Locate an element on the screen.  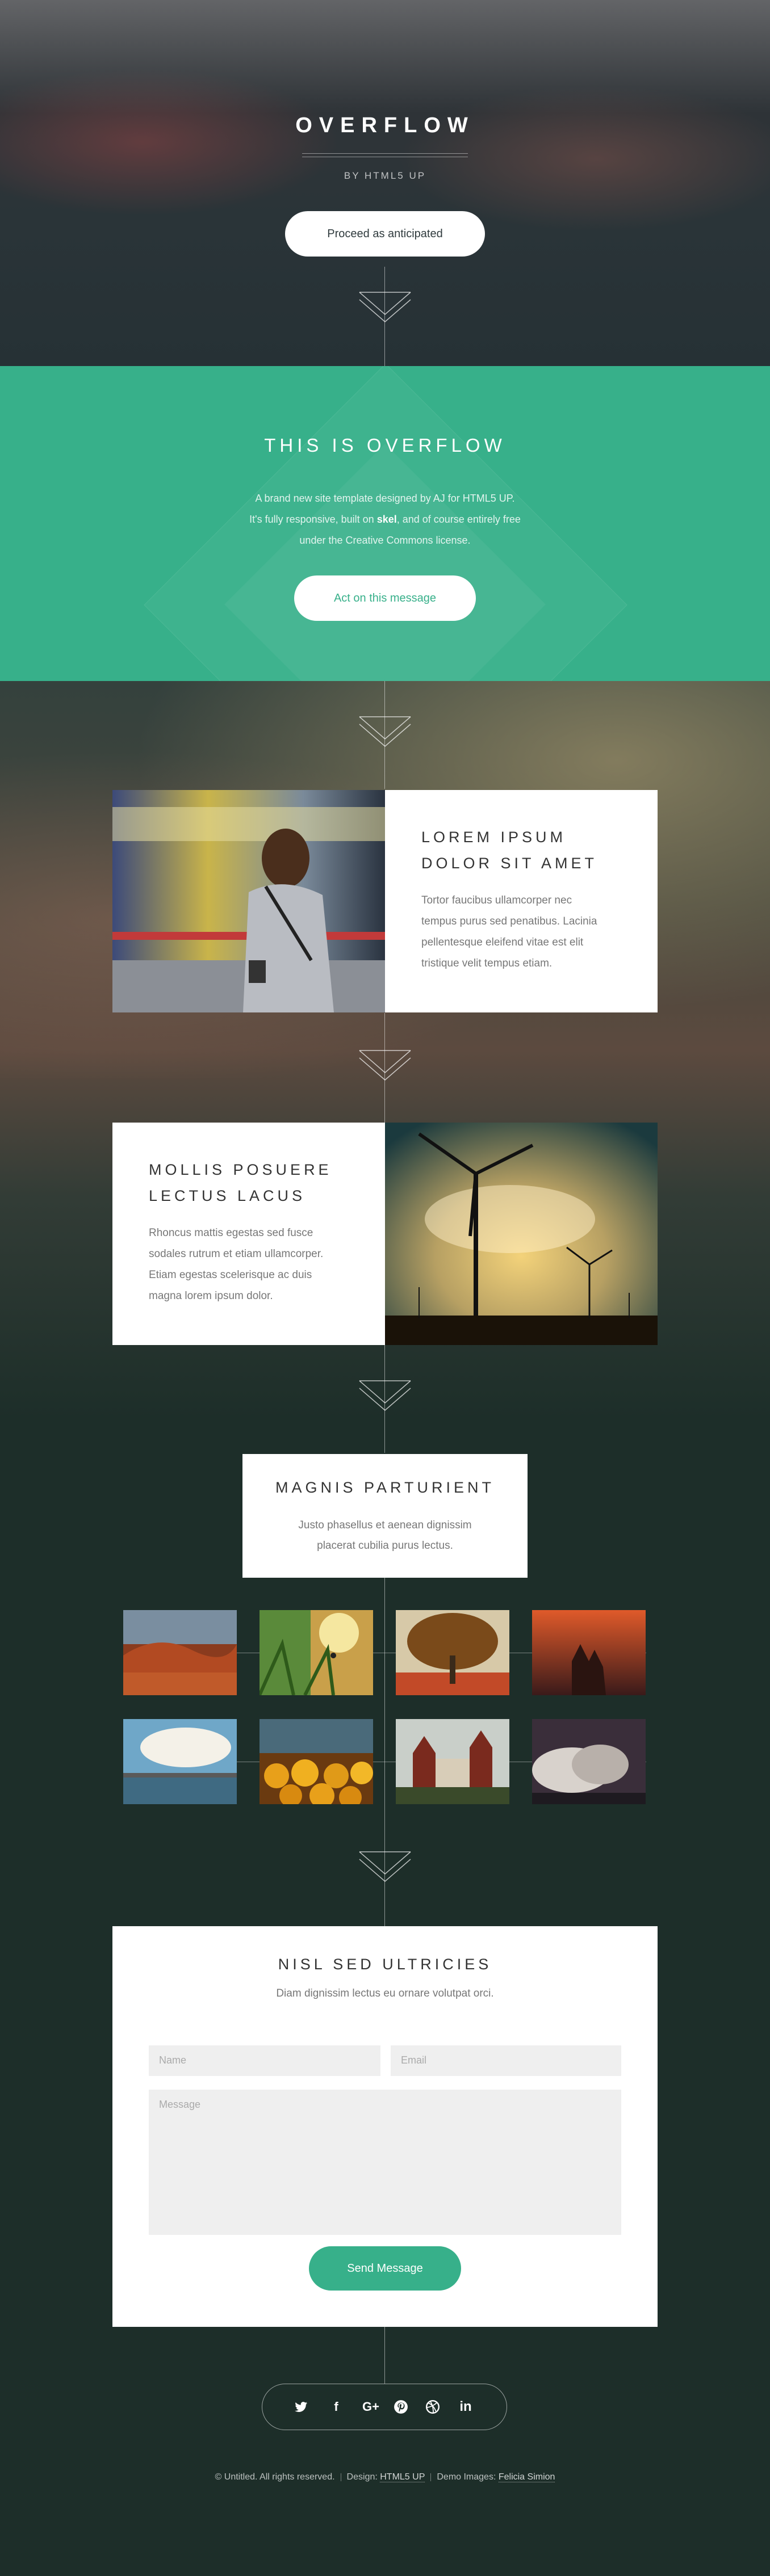
site-title: OVERFLOW is located at coordinates (385, 125).